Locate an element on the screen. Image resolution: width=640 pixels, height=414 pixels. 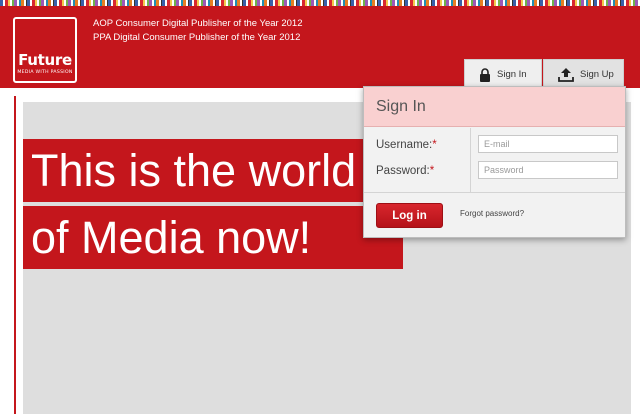
logo-tagline: MEDIA WITH PASSION is located at coordinates (45, 72).